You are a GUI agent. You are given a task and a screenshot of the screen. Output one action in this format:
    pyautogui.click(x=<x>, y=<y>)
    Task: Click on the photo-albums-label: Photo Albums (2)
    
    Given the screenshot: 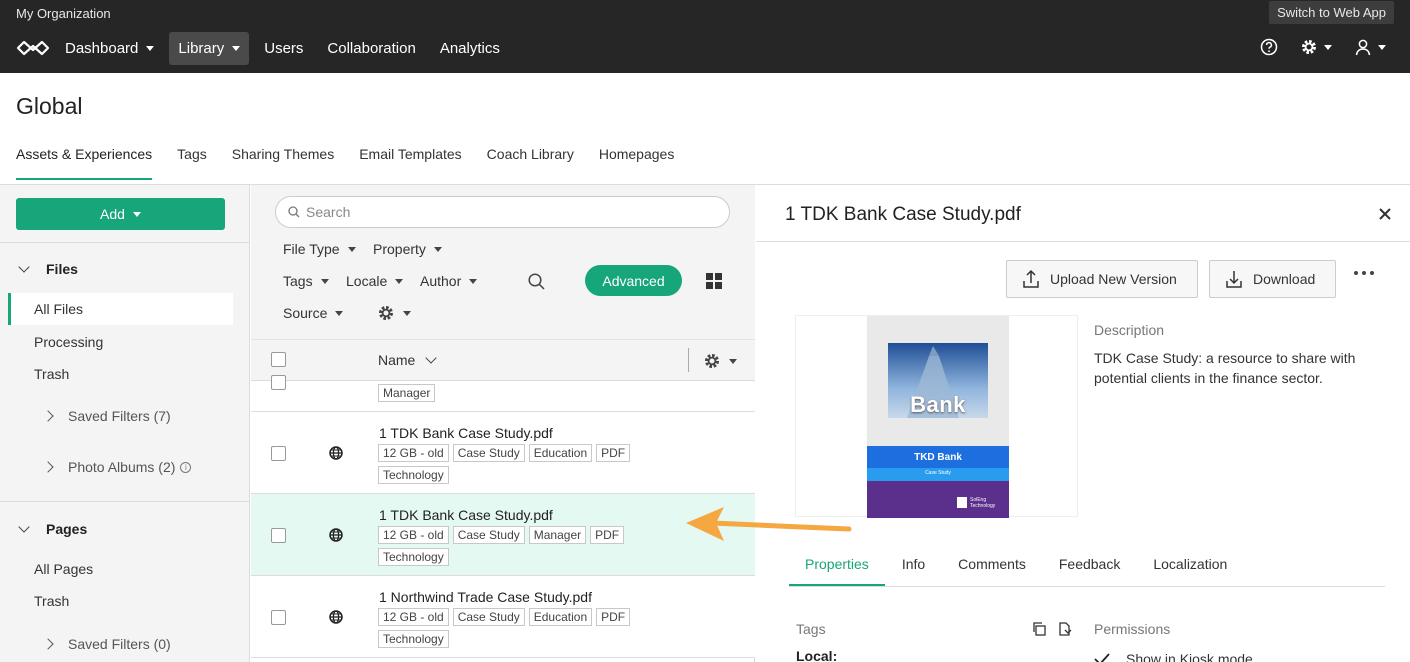 What is the action you would take?
    pyautogui.click(x=122, y=467)
    